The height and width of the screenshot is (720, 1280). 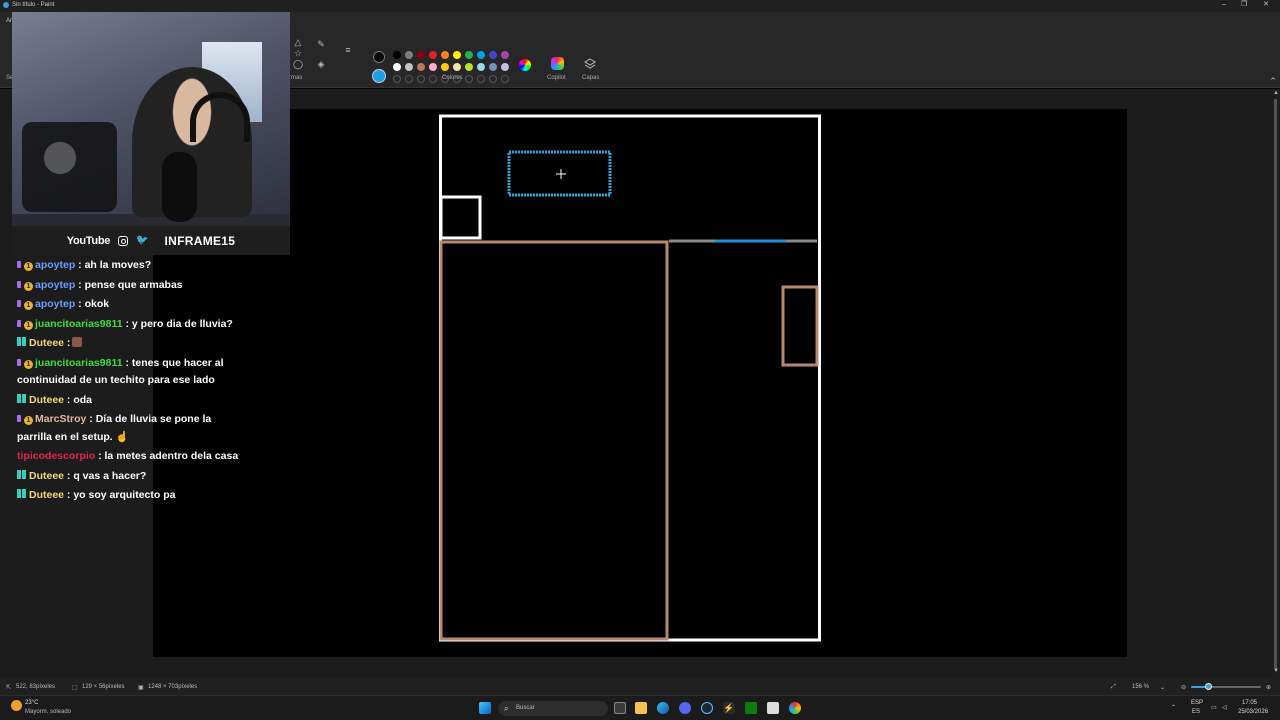 What do you see at coordinates (92, 304) in the screenshot?
I see `chat-text: : okok` at bounding box center [92, 304].